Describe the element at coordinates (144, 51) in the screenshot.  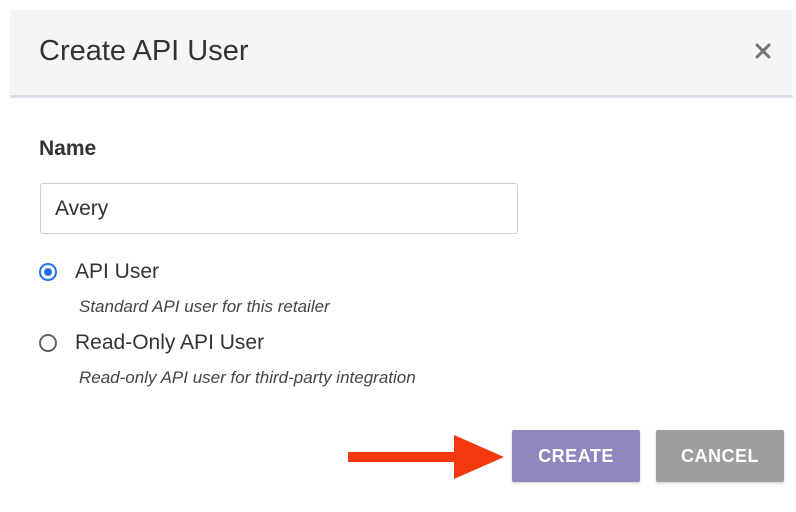
I see `dialog-title: Create API User` at that location.